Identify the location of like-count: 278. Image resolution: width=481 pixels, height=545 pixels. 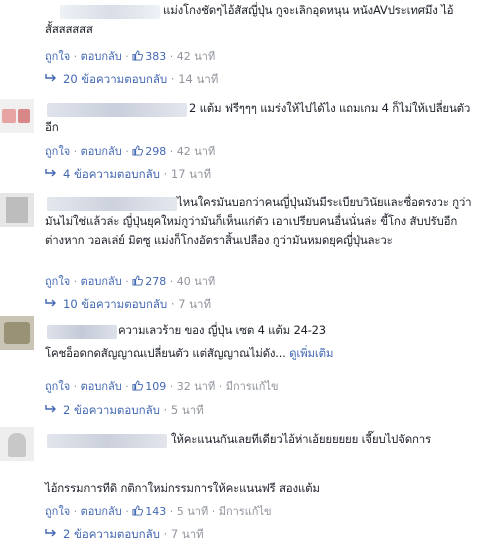
(149, 281).